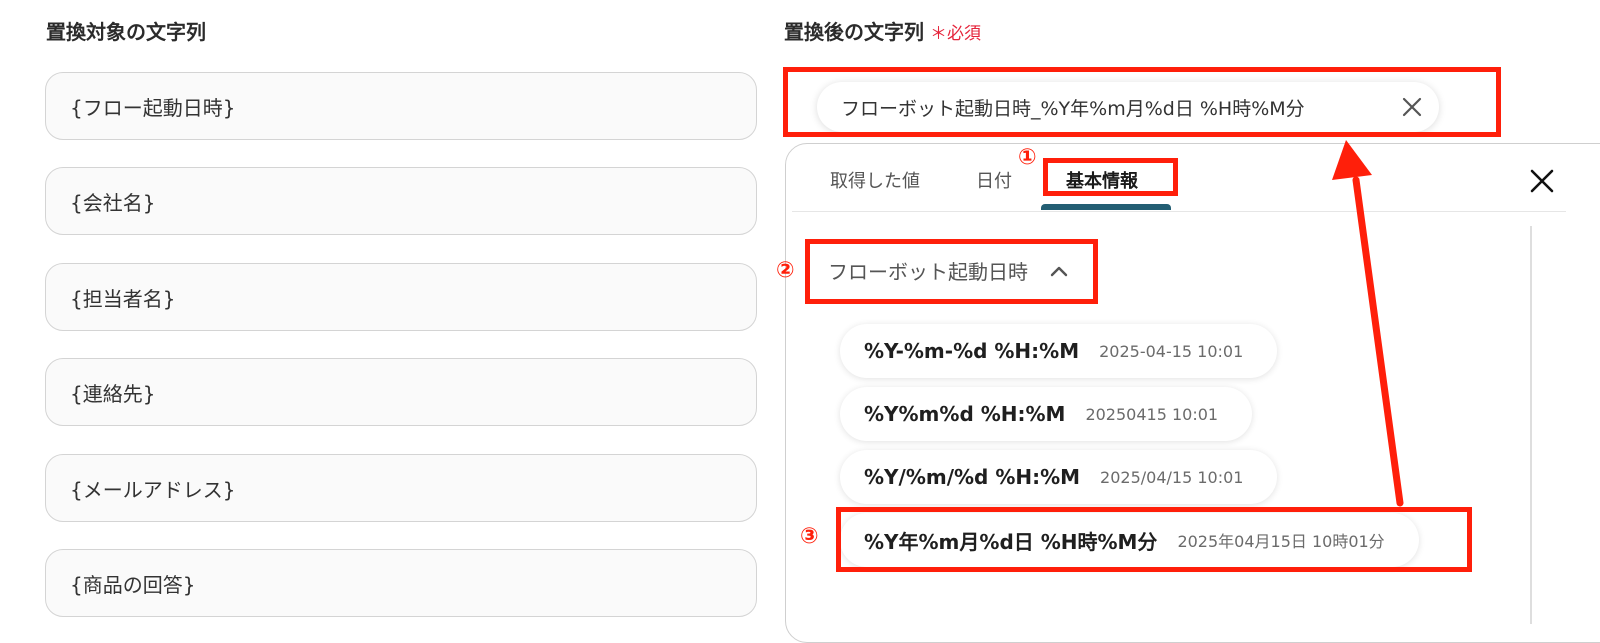  What do you see at coordinates (1368, 323) in the screenshot?
I see `annotation-arrow` at bounding box center [1368, 323].